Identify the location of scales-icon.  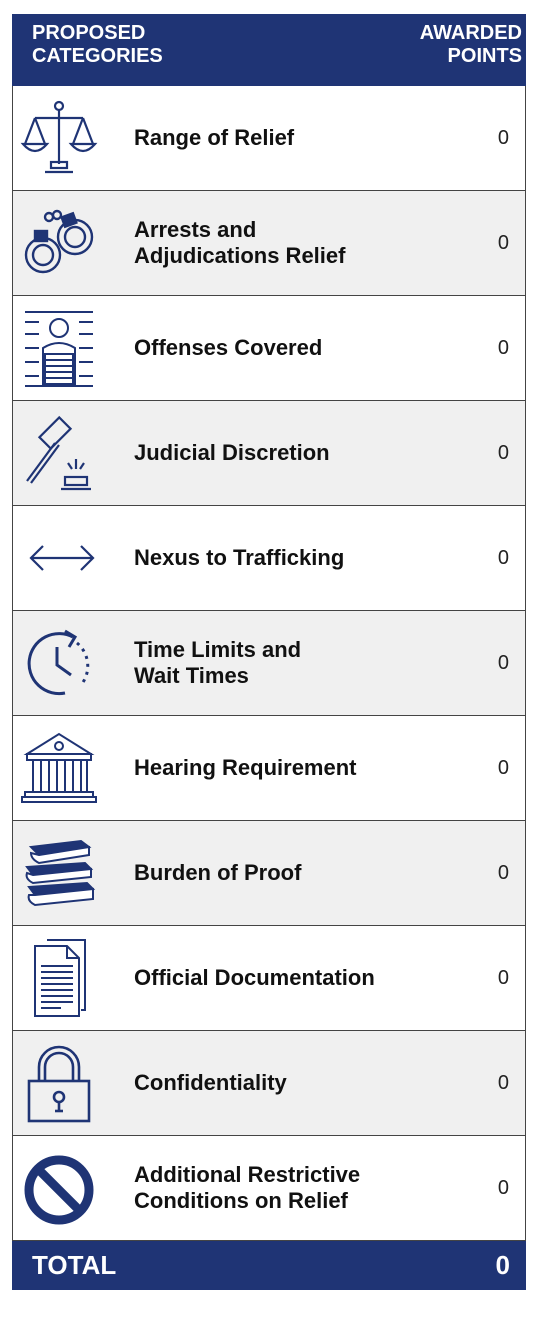
(59, 138).